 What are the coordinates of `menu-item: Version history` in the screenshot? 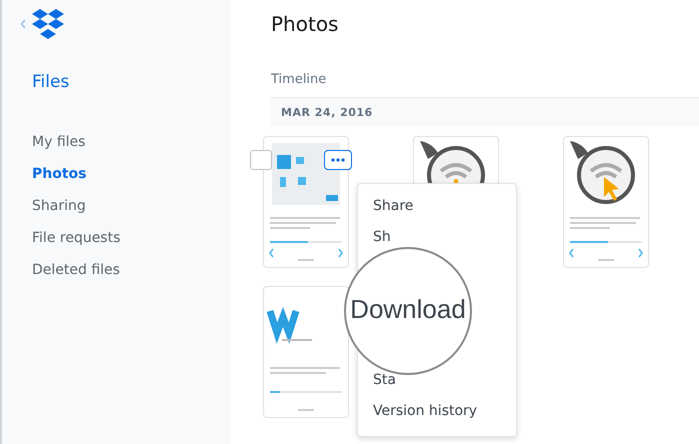 It's located at (425, 411).